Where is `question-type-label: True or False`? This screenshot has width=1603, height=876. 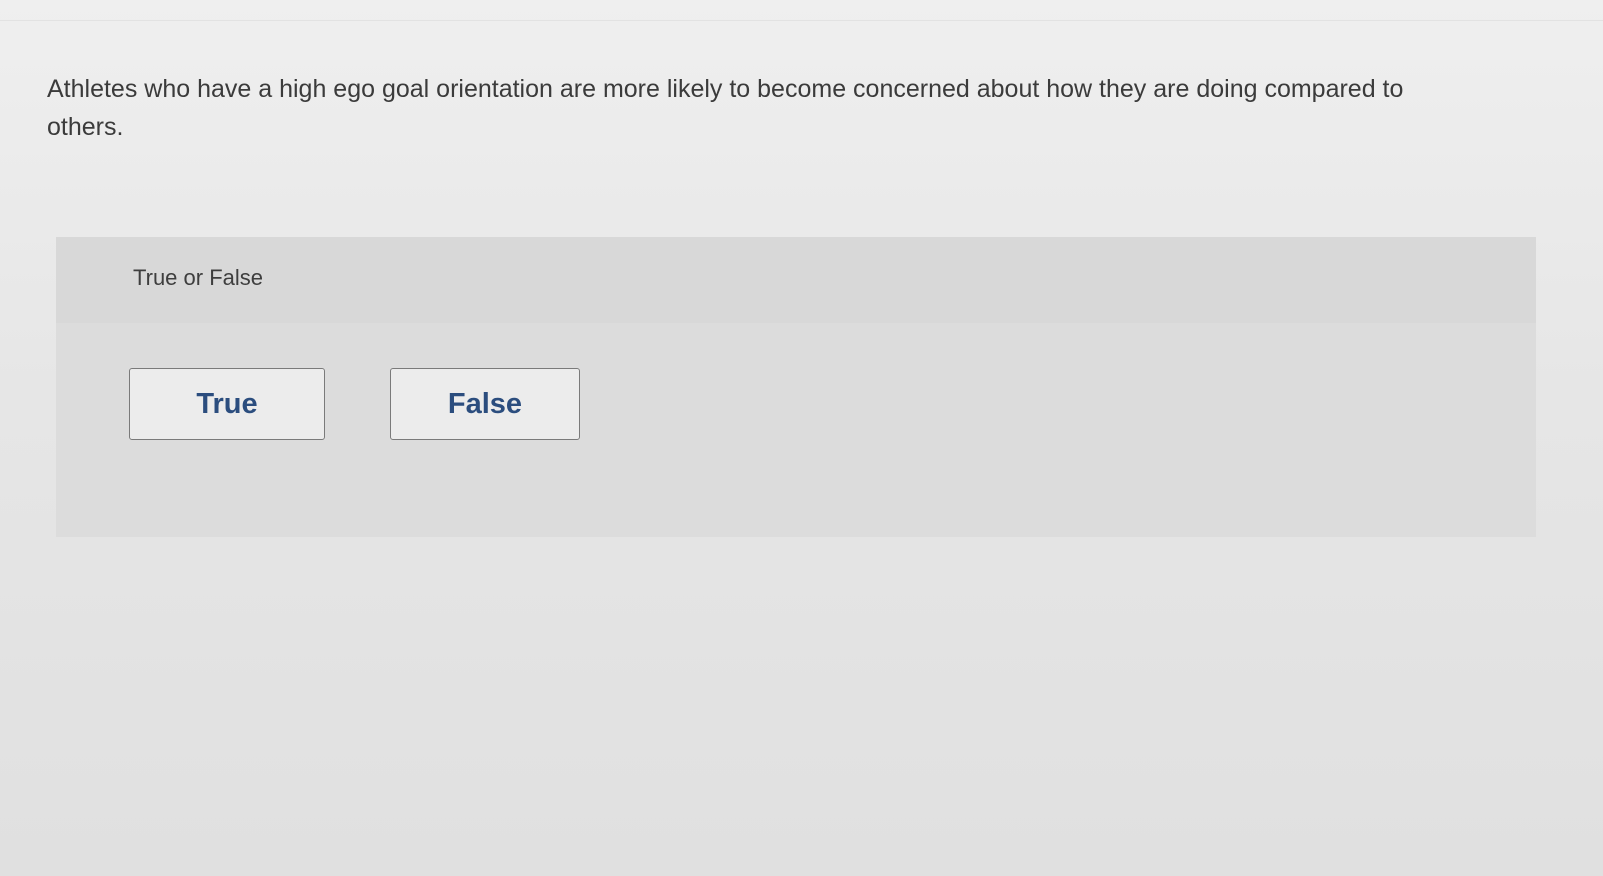 question-type-label: True or False is located at coordinates (198, 277).